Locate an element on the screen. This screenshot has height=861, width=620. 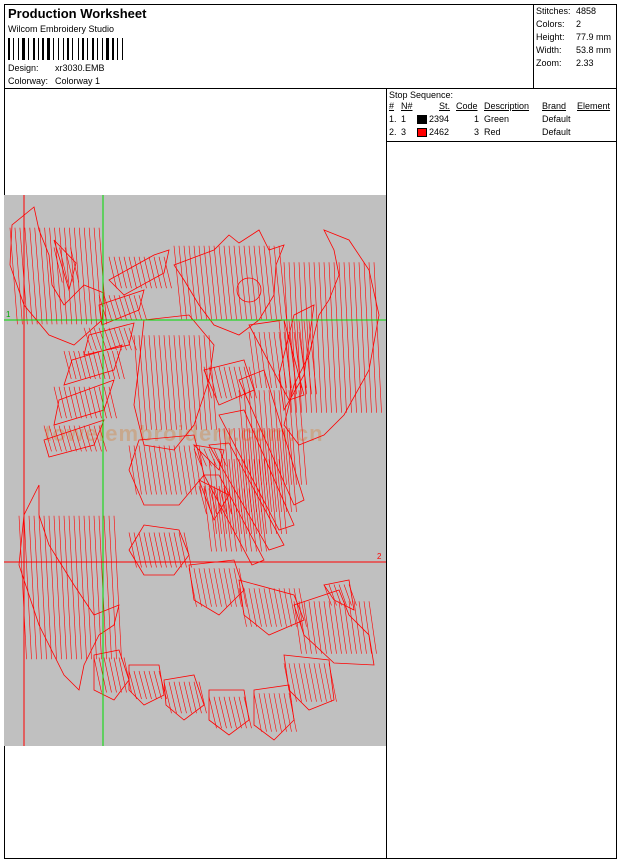
guide-marker-1: 1 is located at coordinates (8, 314).